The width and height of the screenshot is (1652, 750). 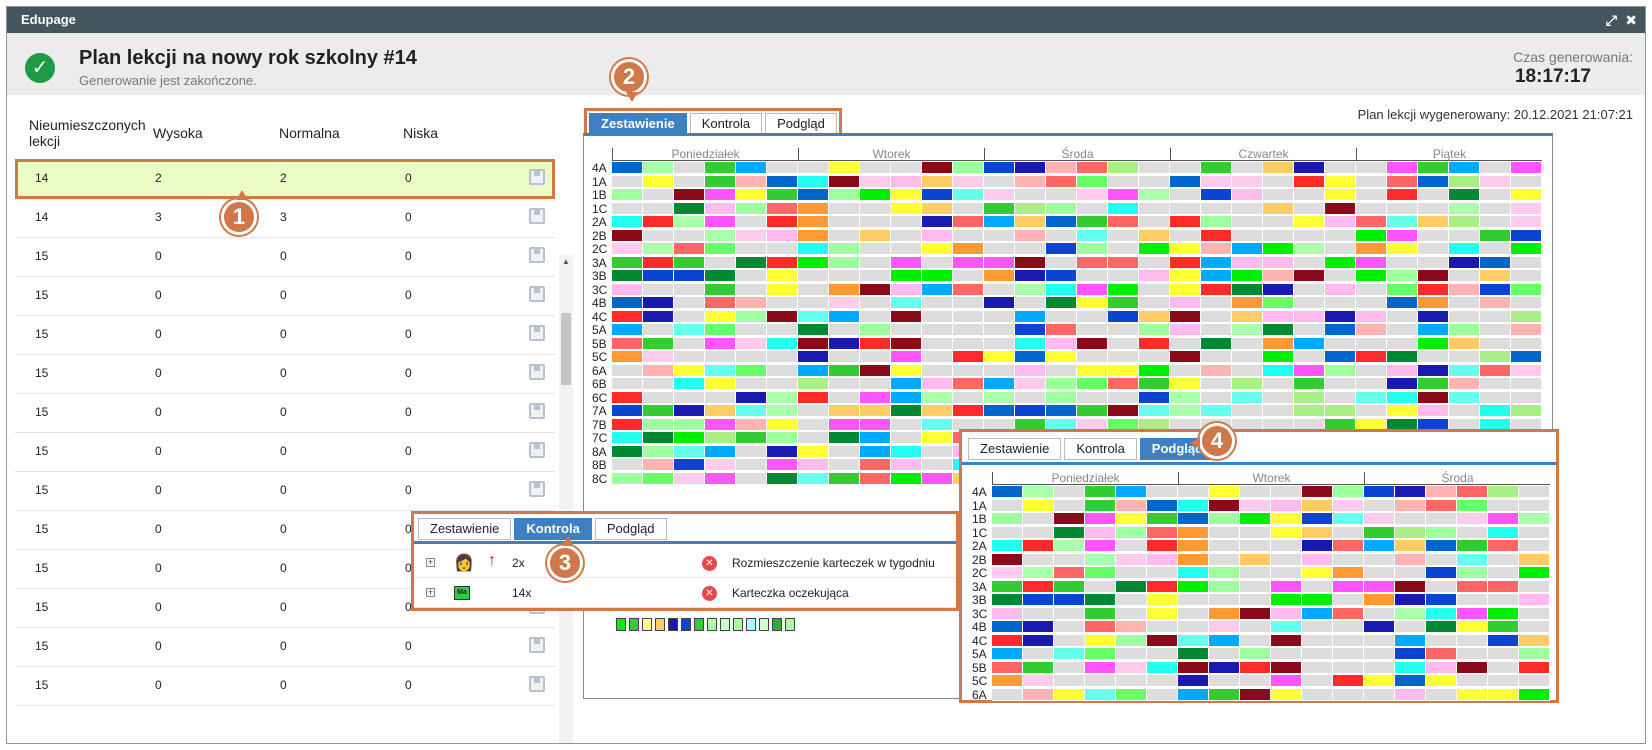 What do you see at coordinates (1611, 20) in the screenshot?
I see `maximize-icon: ⤢` at bounding box center [1611, 20].